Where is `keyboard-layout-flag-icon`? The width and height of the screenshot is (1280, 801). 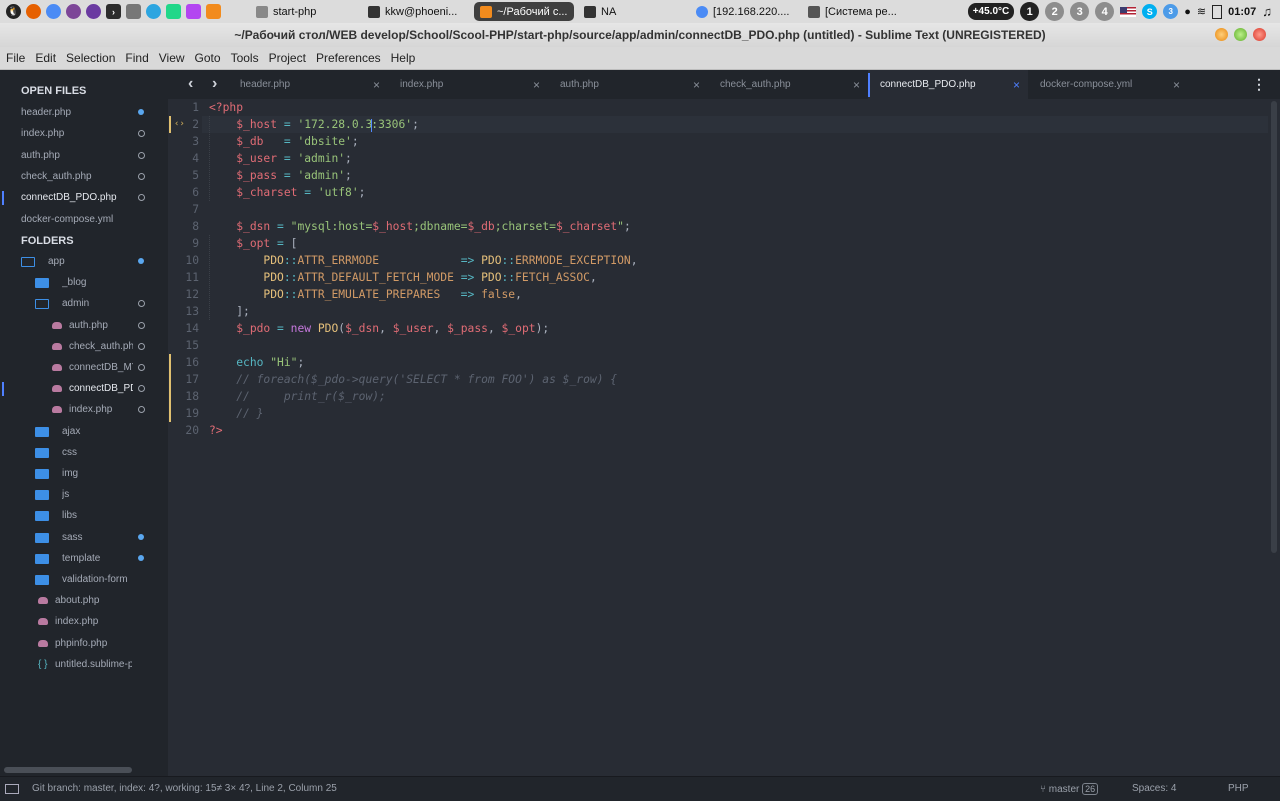 keyboard-layout-flag-icon is located at coordinates (1128, 11).